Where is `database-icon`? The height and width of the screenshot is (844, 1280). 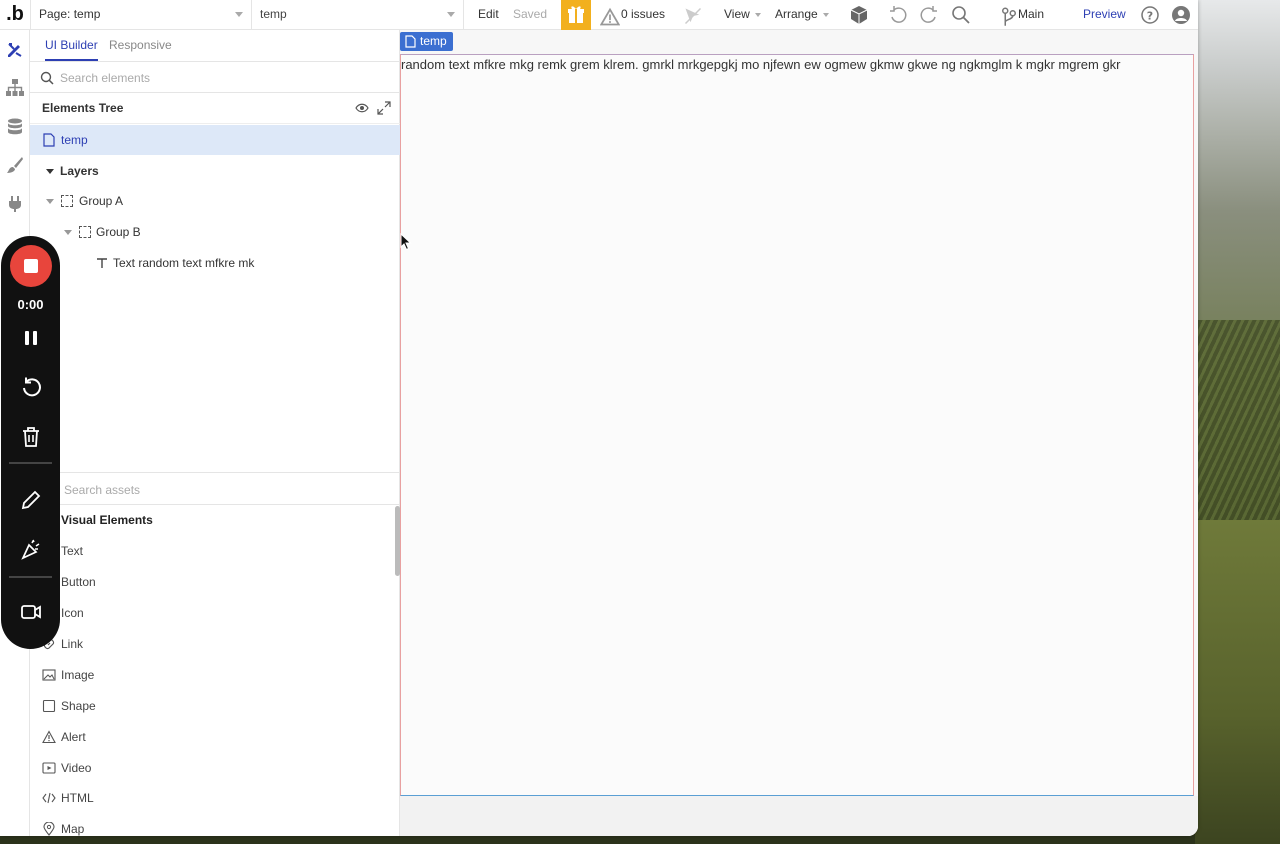
database-icon is located at coordinates (15, 127).